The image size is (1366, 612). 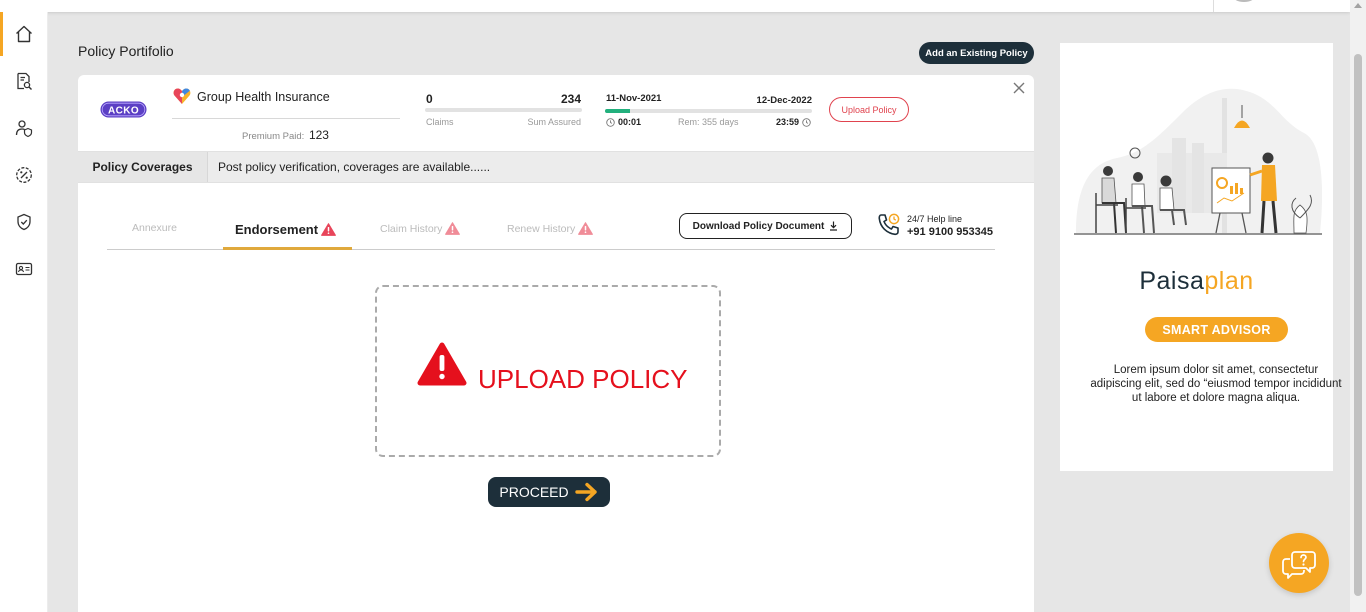 I want to click on helpline-number: +91 9100 953345, so click(x=950, y=232).